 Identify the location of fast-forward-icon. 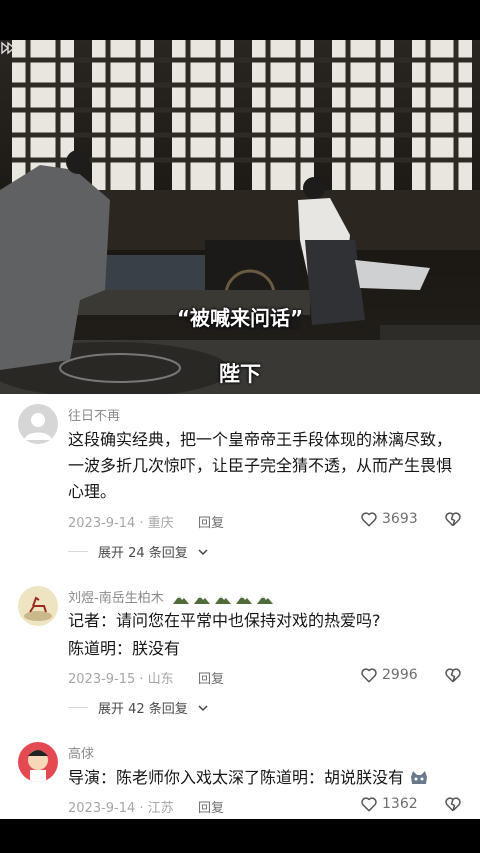
(8, 48).